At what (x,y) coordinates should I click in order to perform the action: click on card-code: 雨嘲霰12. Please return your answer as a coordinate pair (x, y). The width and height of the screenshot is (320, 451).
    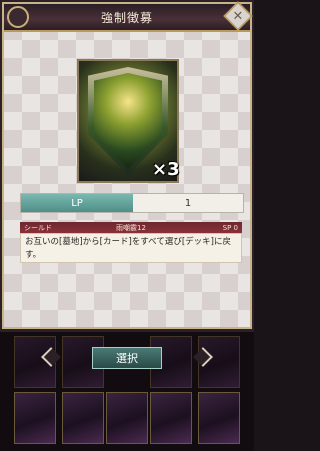
    Looking at the image, I should click on (131, 227).